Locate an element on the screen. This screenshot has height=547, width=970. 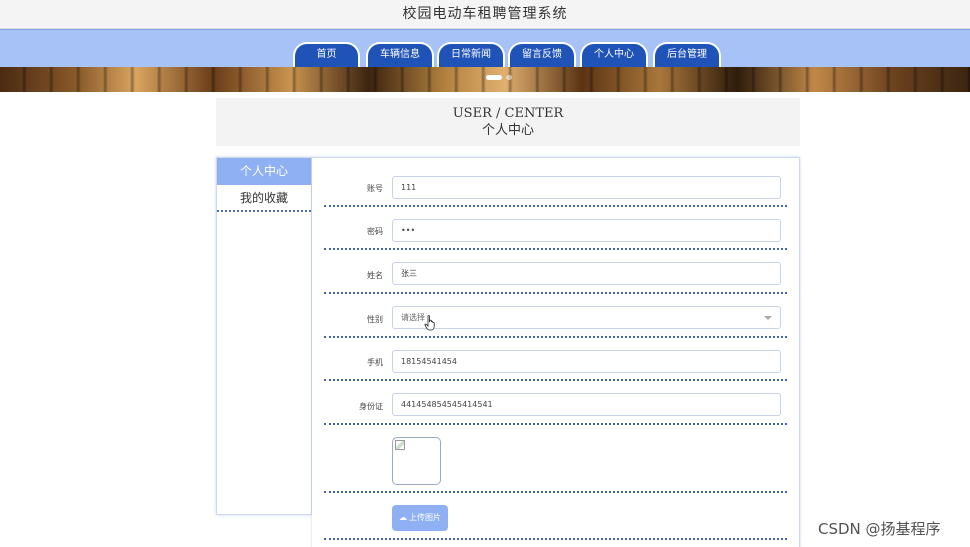
section-title-cn: 个人中心 is located at coordinates (507, 130).